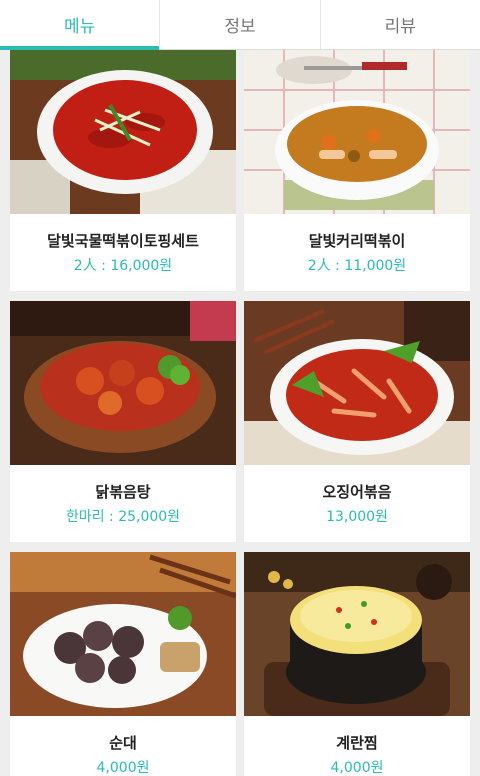 This screenshot has width=480, height=776. I want to click on menu-item-card: 오징어볶음 13,000원, so click(357, 421).